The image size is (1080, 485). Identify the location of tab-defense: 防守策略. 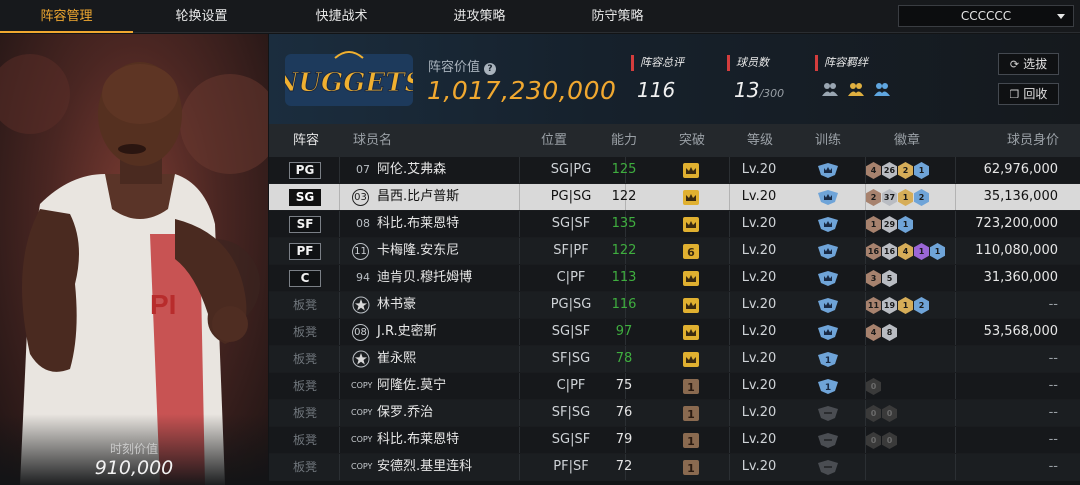
(617, 16).